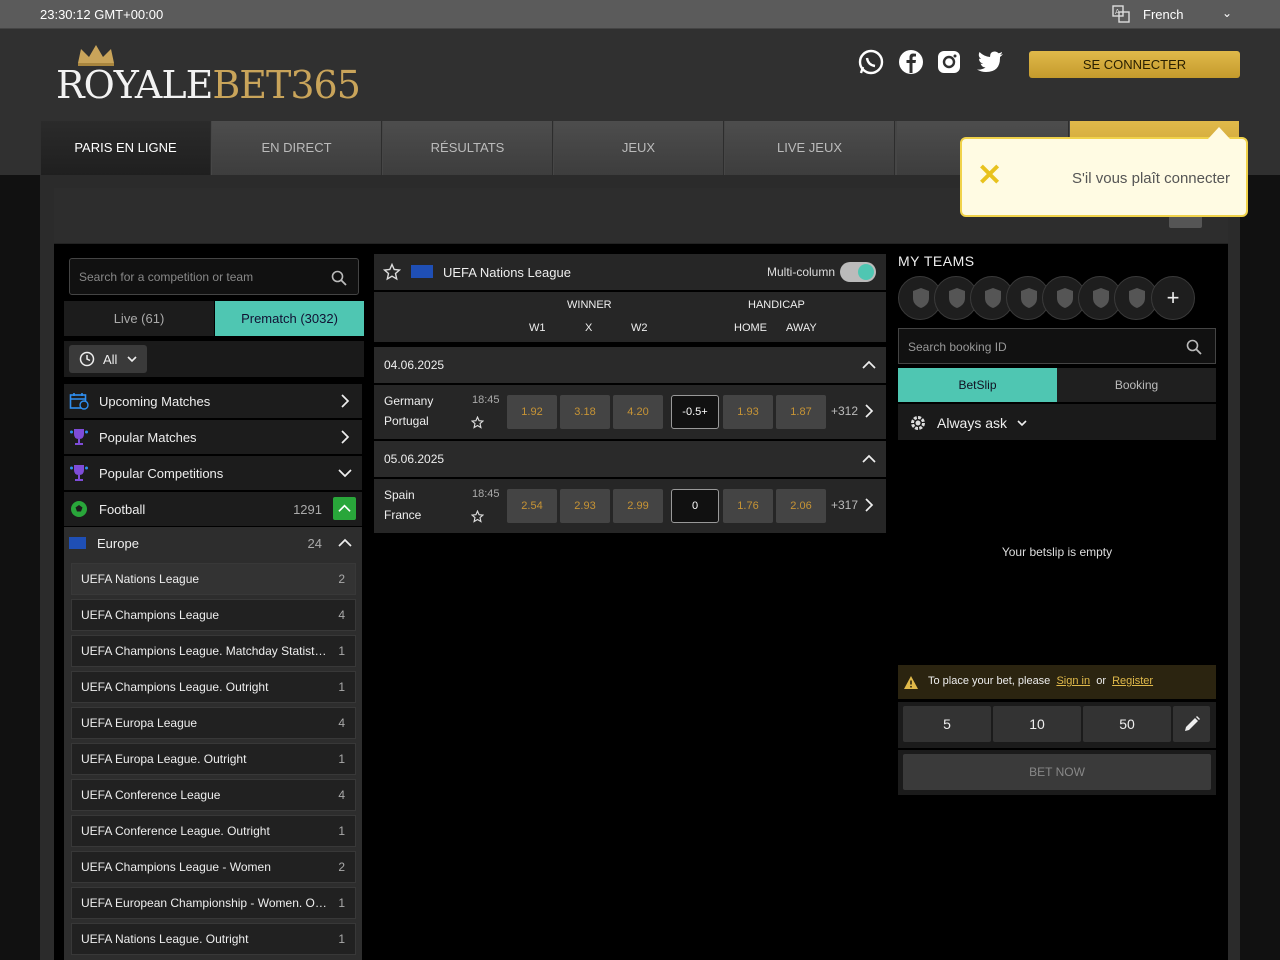 The height and width of the screenshot is (960, 1280). What do you see at coordinates (1127, 724) in the screenshot?
I see `stake-button: 50` at bounding box center [1127, 724].